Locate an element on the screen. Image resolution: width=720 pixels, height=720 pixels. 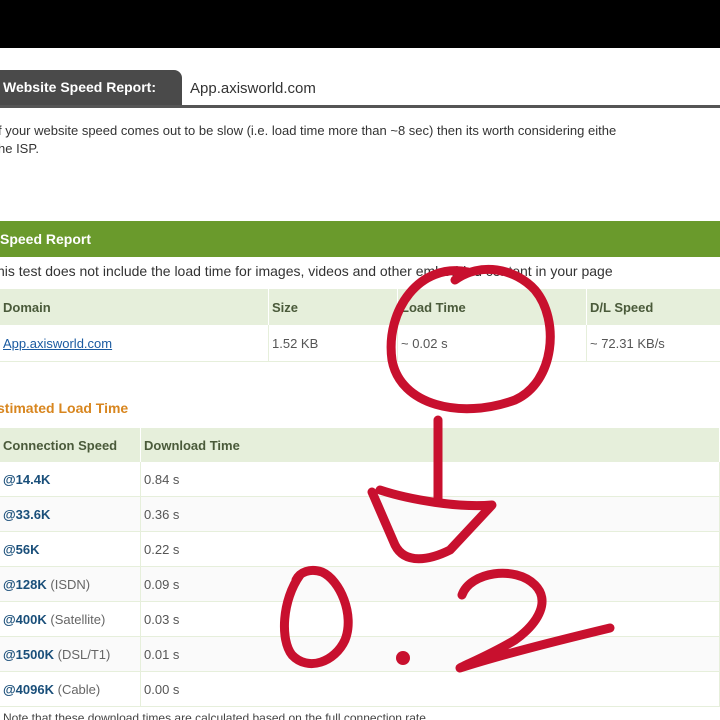
connection-speed-value: @14.4K is located at coordinates (27, 479).